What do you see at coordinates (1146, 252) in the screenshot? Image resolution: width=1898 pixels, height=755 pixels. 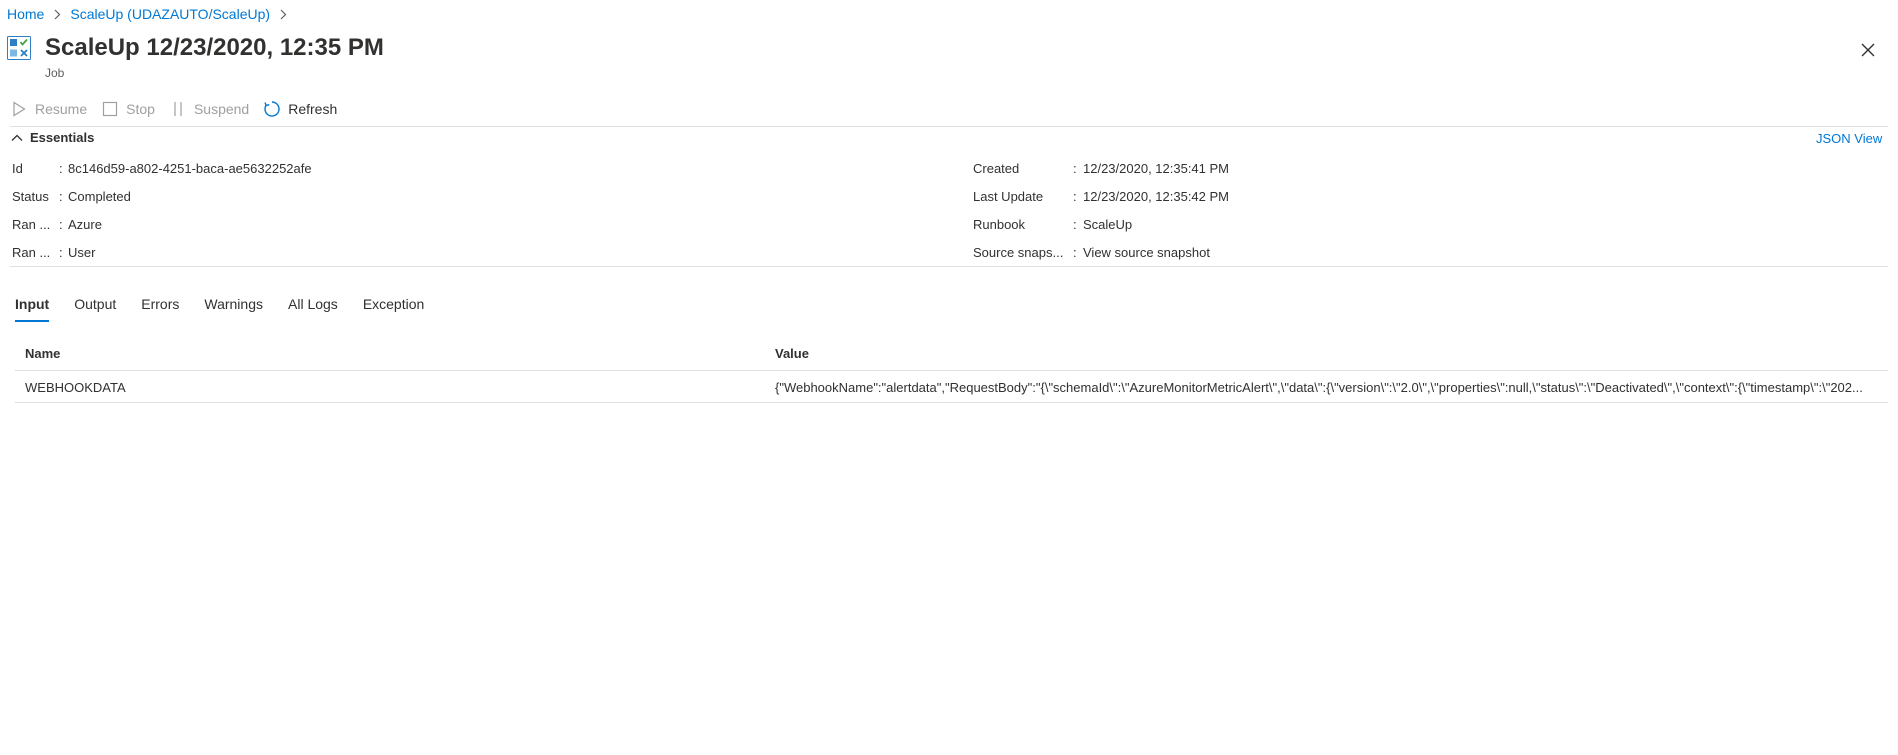 I see `view-source-snapshot-link: View source snapshot` at bounding box center [1146, 252].